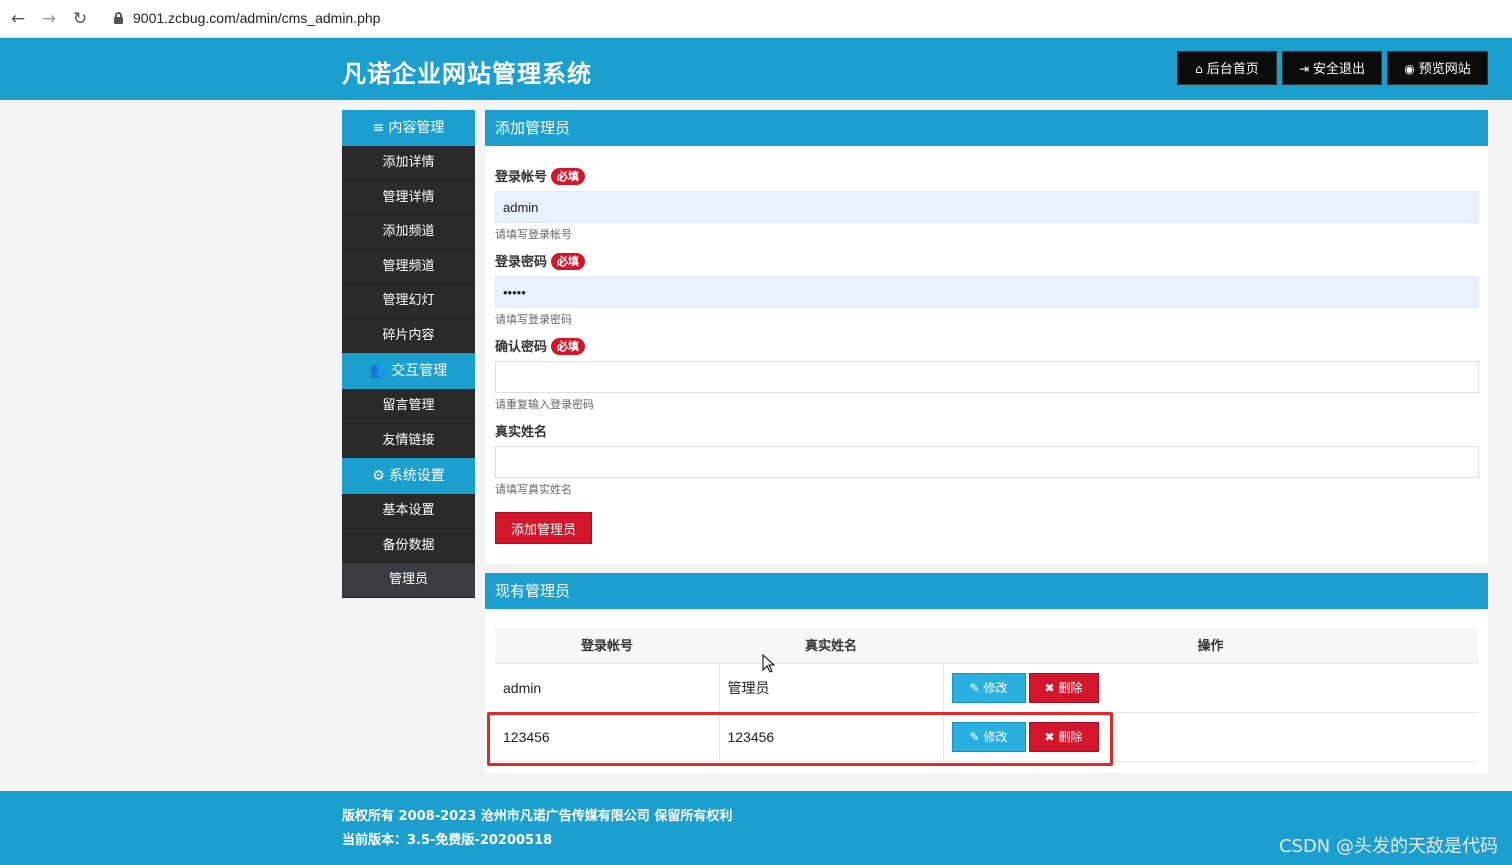 This screenshot has width=1512, height=865. What do you see at coordinates (987, 462) in the screenshot?
I see `real-name-input` at bounding box center [987, 462].